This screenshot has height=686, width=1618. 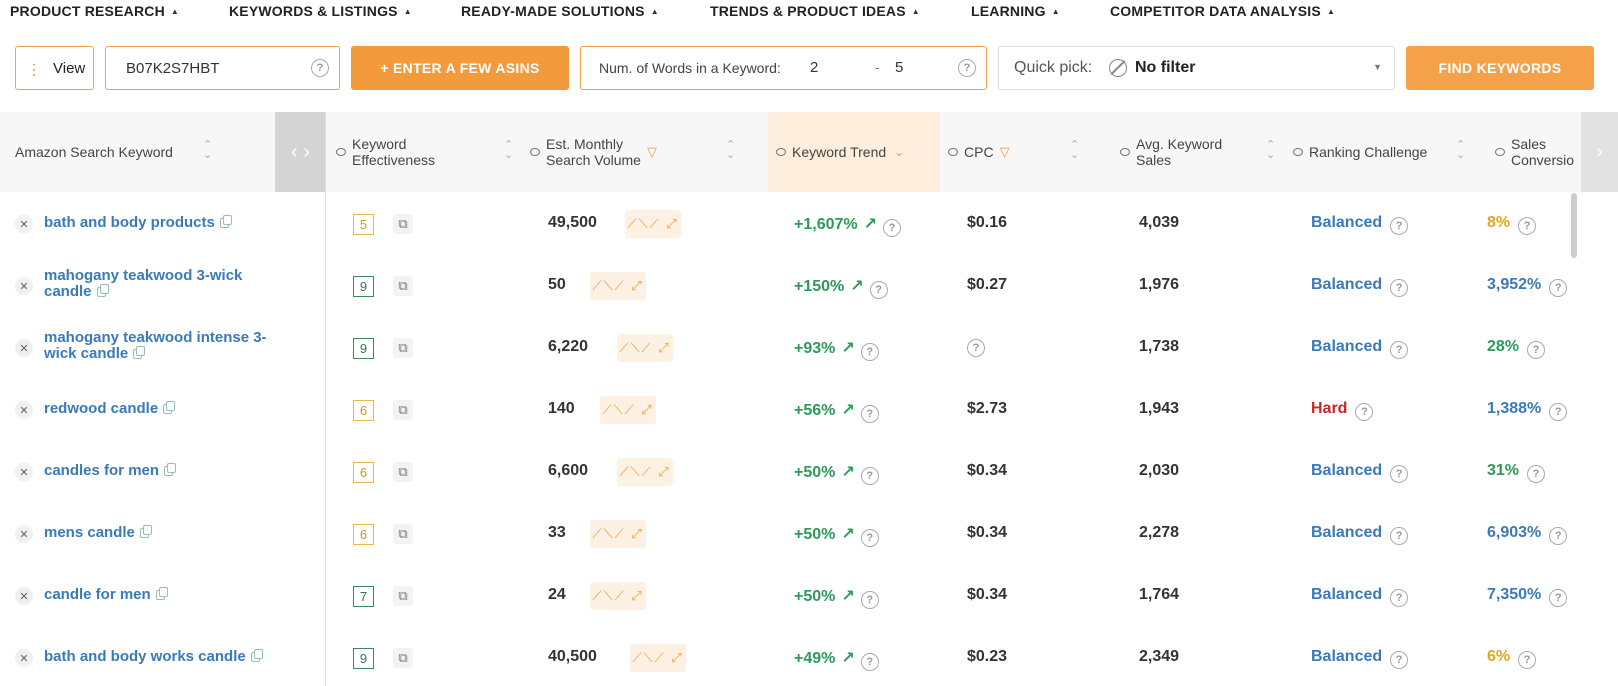 What do you see at coordinates (1200, 152) in the screenshot?
I see `col-avg-keyword-sales: Avg. Keyword Sales ⌃ ⌄` at bounding box center [1200, 152].